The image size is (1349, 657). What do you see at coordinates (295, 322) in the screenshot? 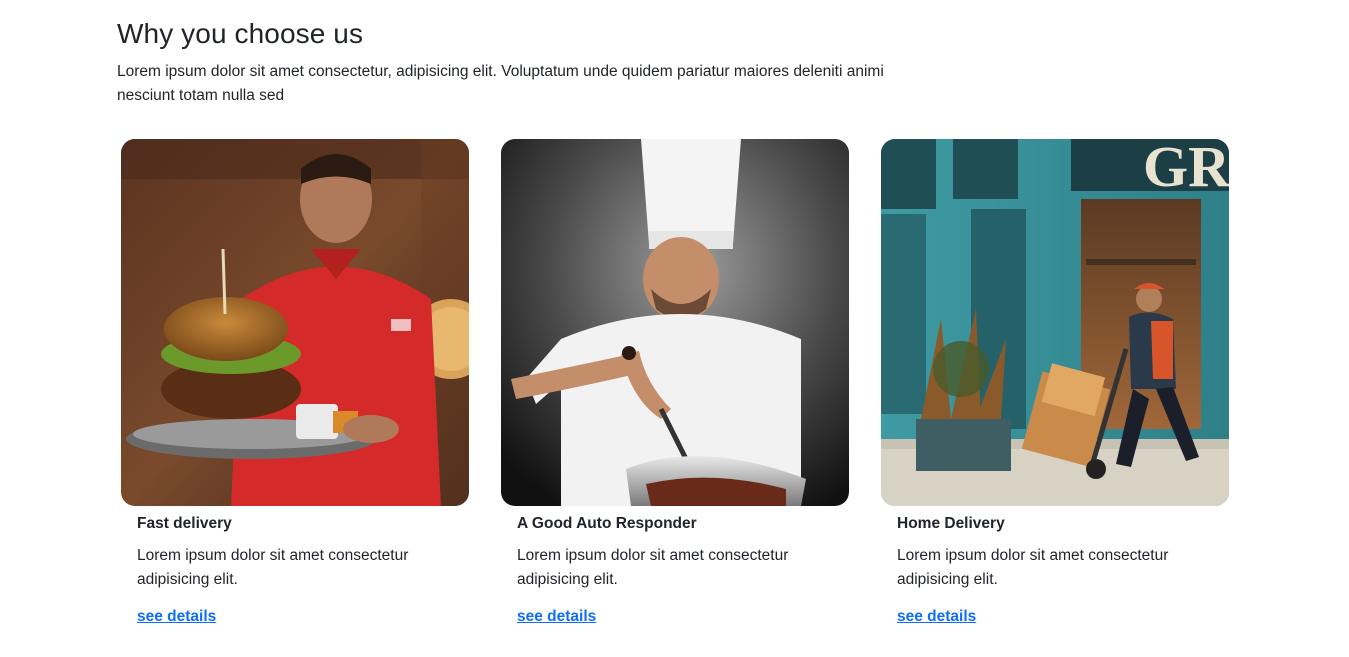
I see `burger-server-photo` at bounding box center [295, 322].